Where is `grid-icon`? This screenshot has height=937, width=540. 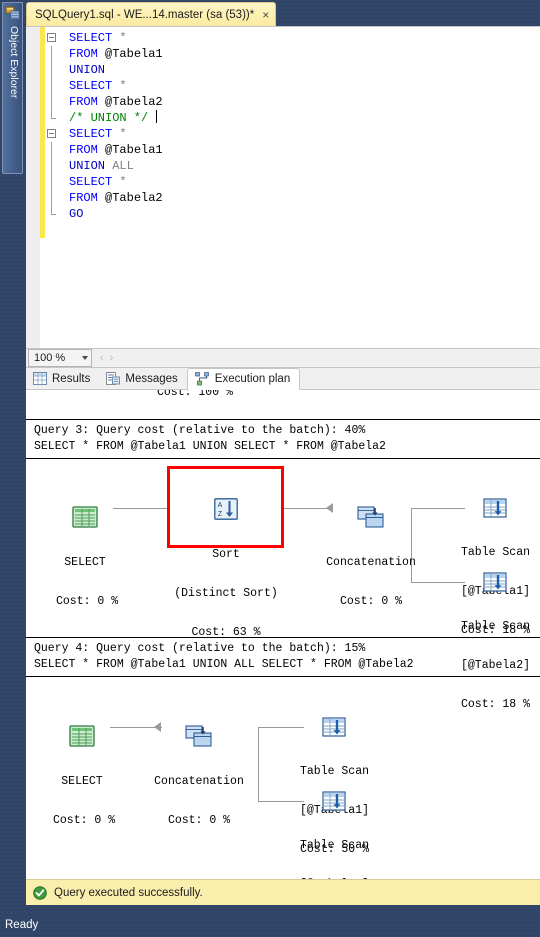 grid-icon is located at coordinates (40, 378).